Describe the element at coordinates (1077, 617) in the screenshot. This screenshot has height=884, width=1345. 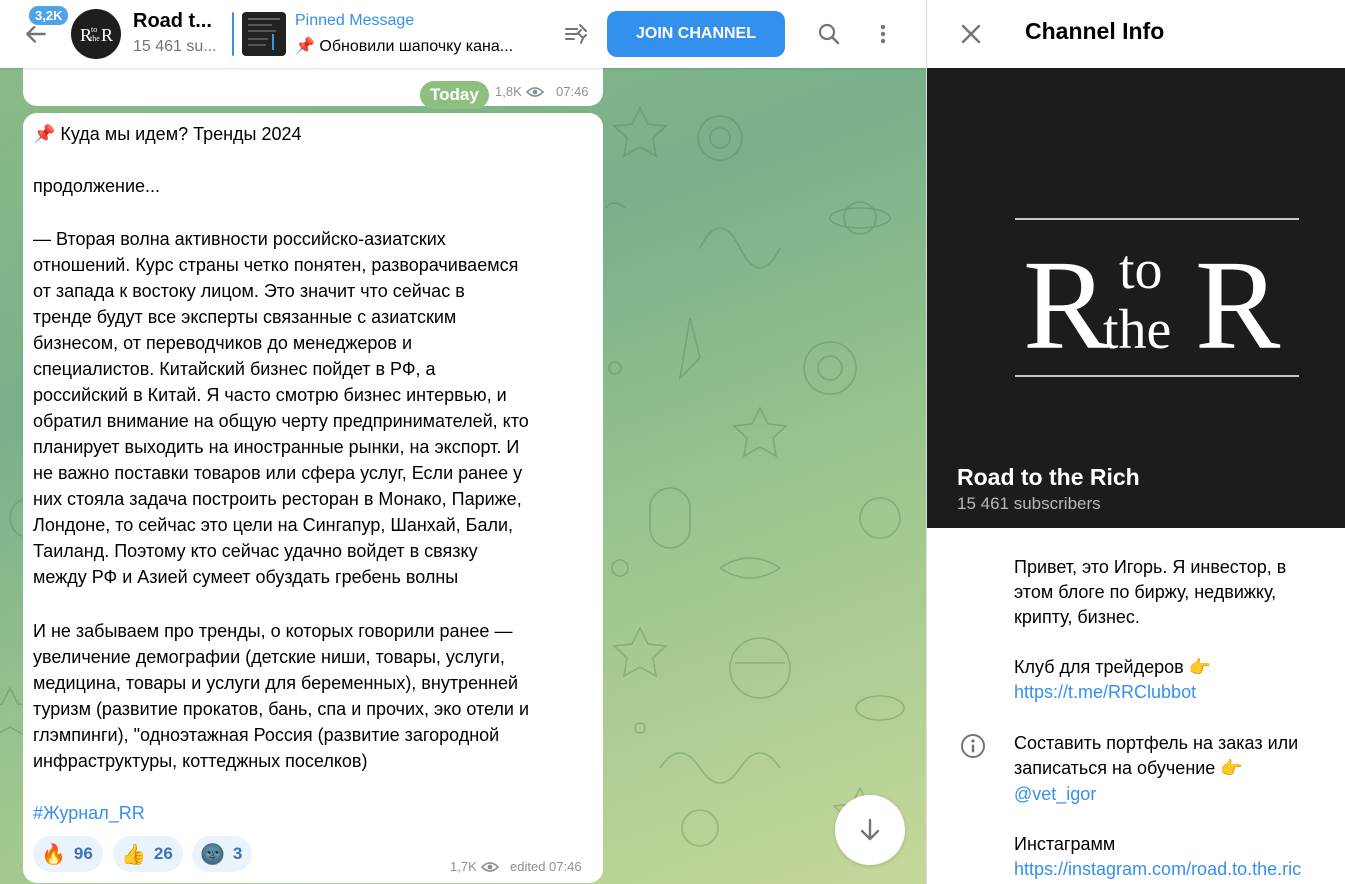
I see `bio-line: крипту, бизнес.` at that location.